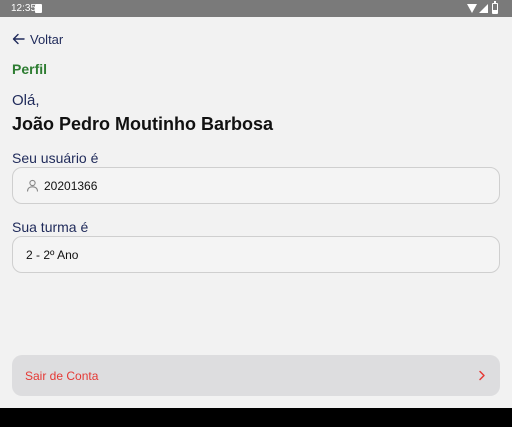 The image size is (512, 427). Describe the element at coordinates (256, 417) in the screenshot. I see `system-navigation-bar` at that location.